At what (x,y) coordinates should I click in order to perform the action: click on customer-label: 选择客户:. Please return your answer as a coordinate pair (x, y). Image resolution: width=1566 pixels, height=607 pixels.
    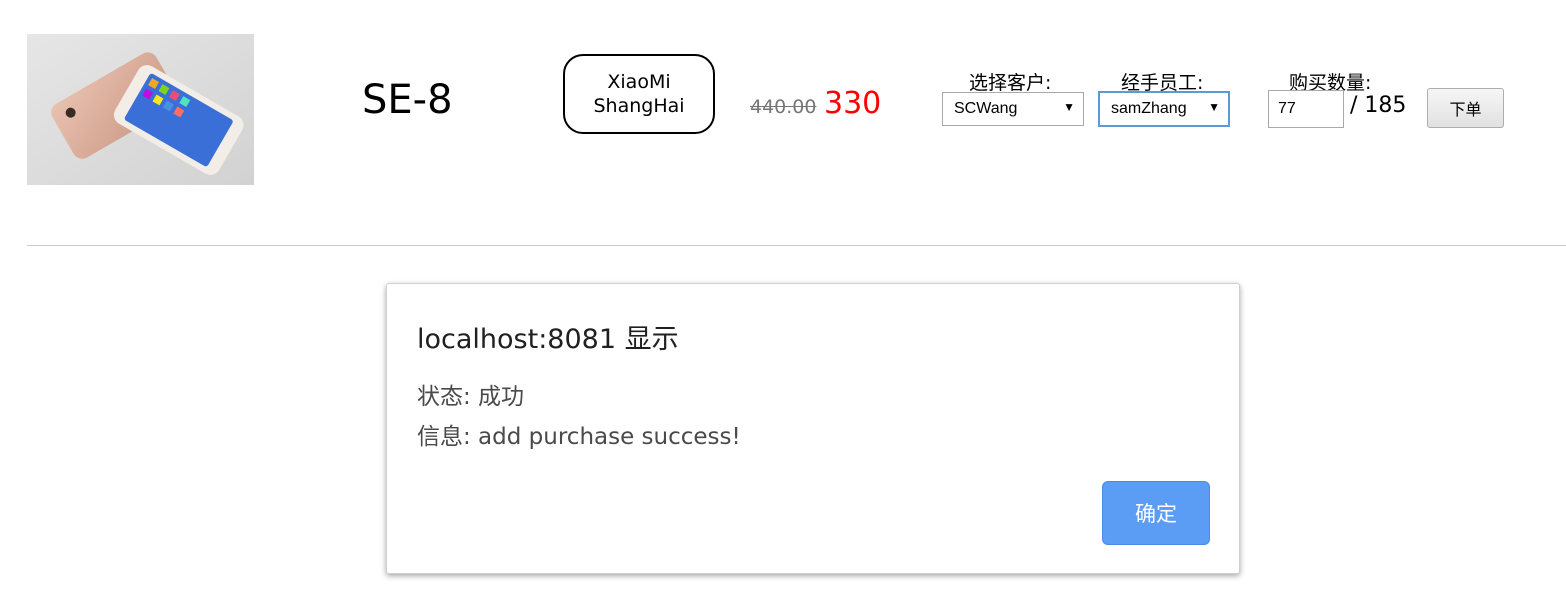
    Looking at the image, I should click on (1010, 83).